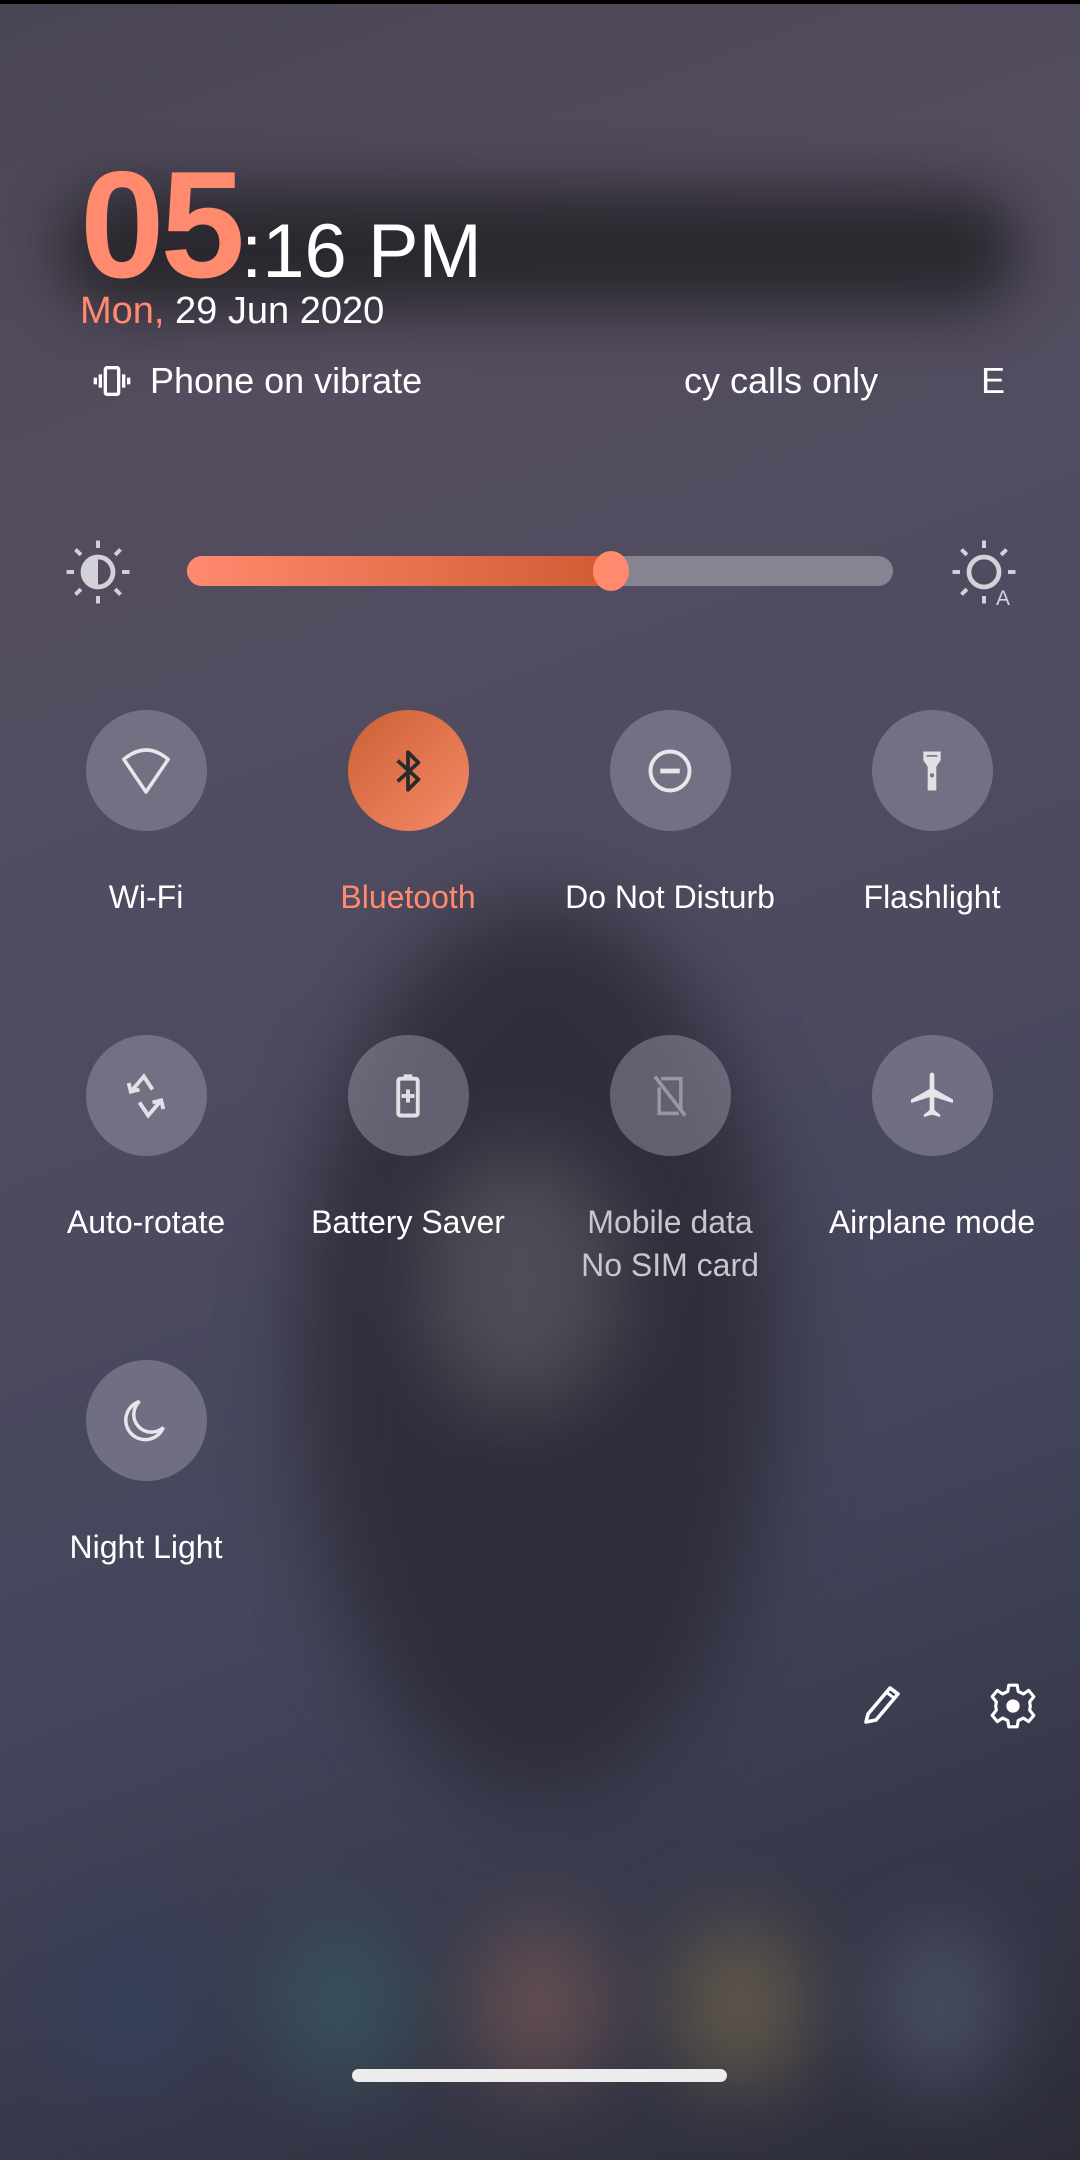 The image size is (1080, 2160). What do you see at coordinates (146, 1222) in the screenshot?
I see `tile-auto-rotate-label: Auto-rotate` at bounding box center [146, 1222].